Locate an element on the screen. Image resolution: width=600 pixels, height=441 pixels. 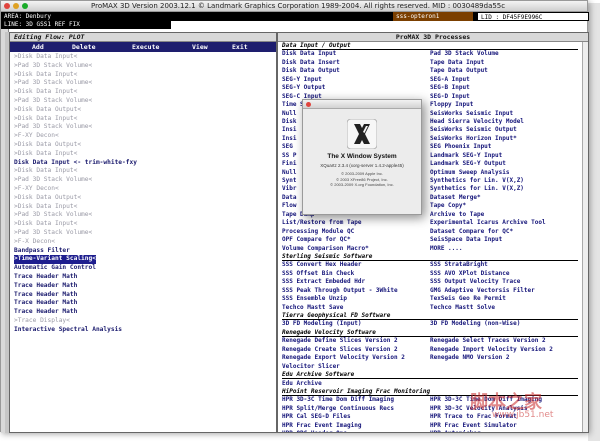
process-item: SSS Offset Bin Check is located at coordinates (318, 274).